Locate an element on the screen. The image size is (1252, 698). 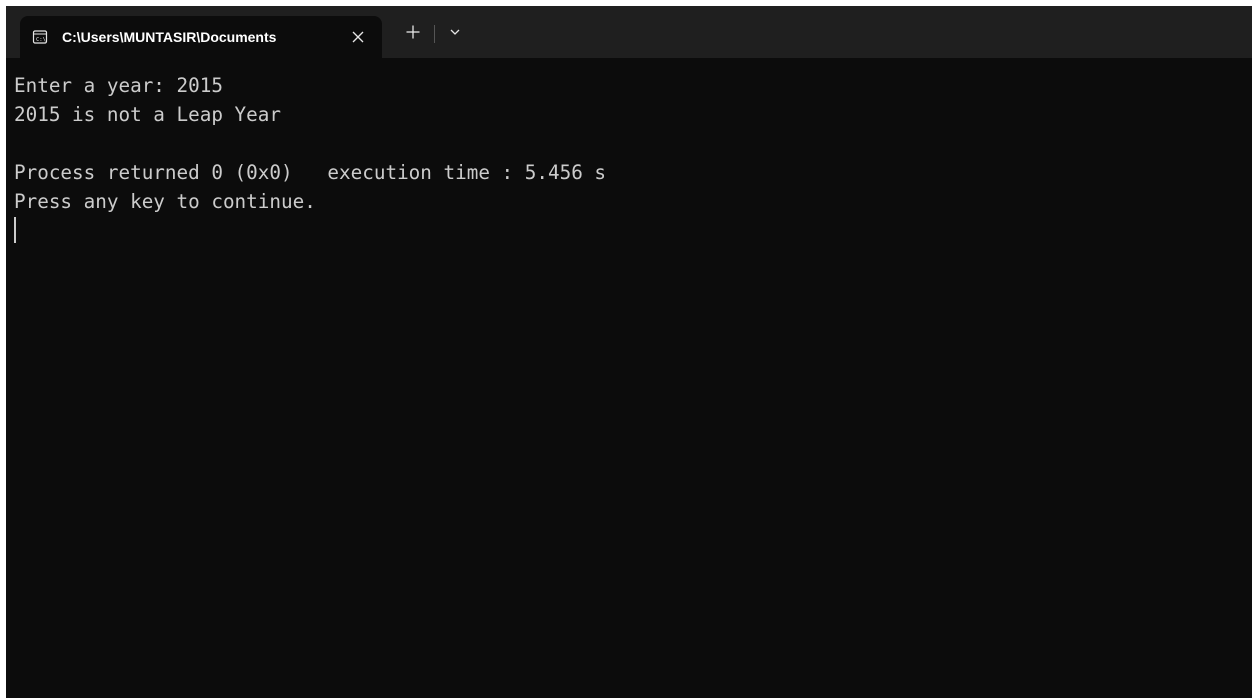
terminal-line: Press any key to continue. is located at coordinates (165, 201).